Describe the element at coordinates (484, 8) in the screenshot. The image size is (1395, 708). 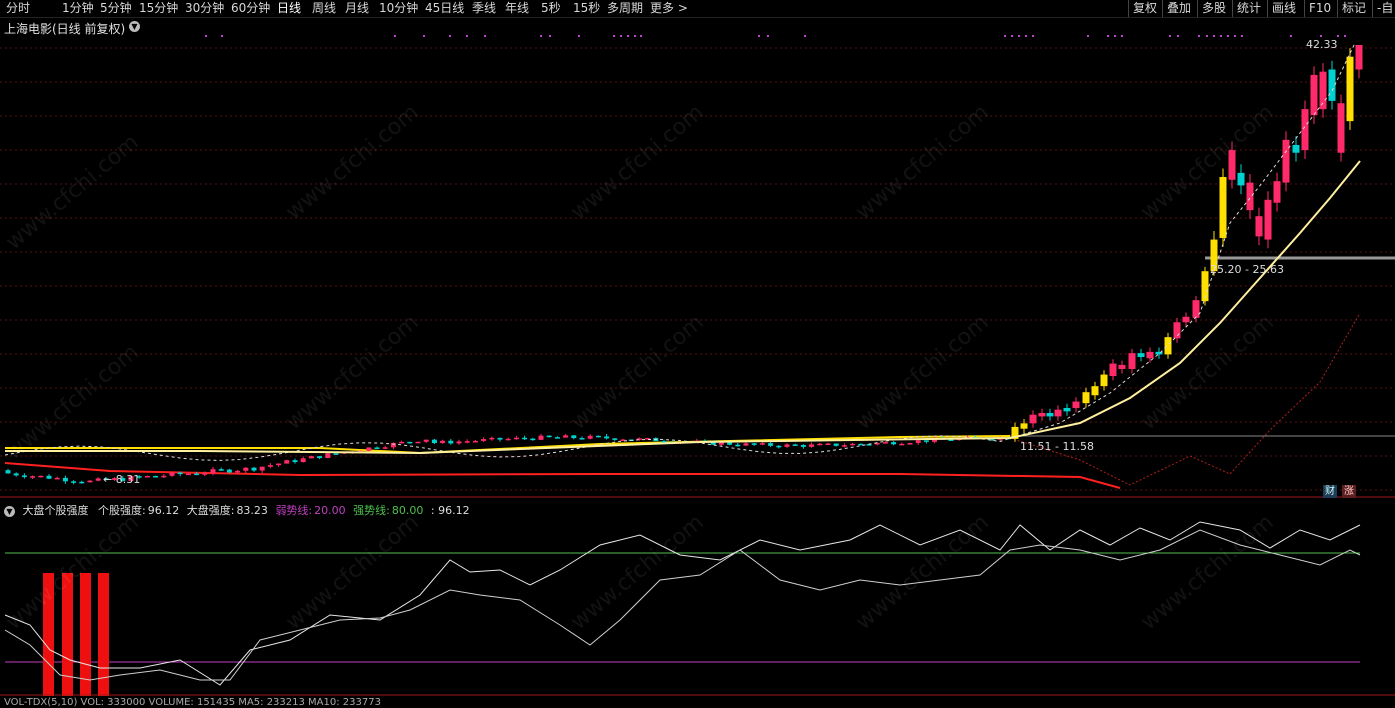
I see `period-tab-11: 季线` at that location.